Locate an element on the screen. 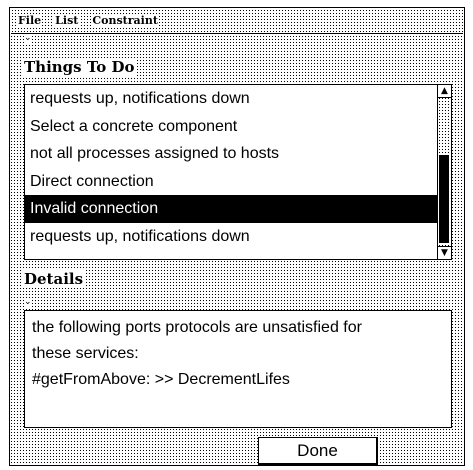 This screenshot has height=470, width=473. done-button: Done is located at coordinates (318, 451).